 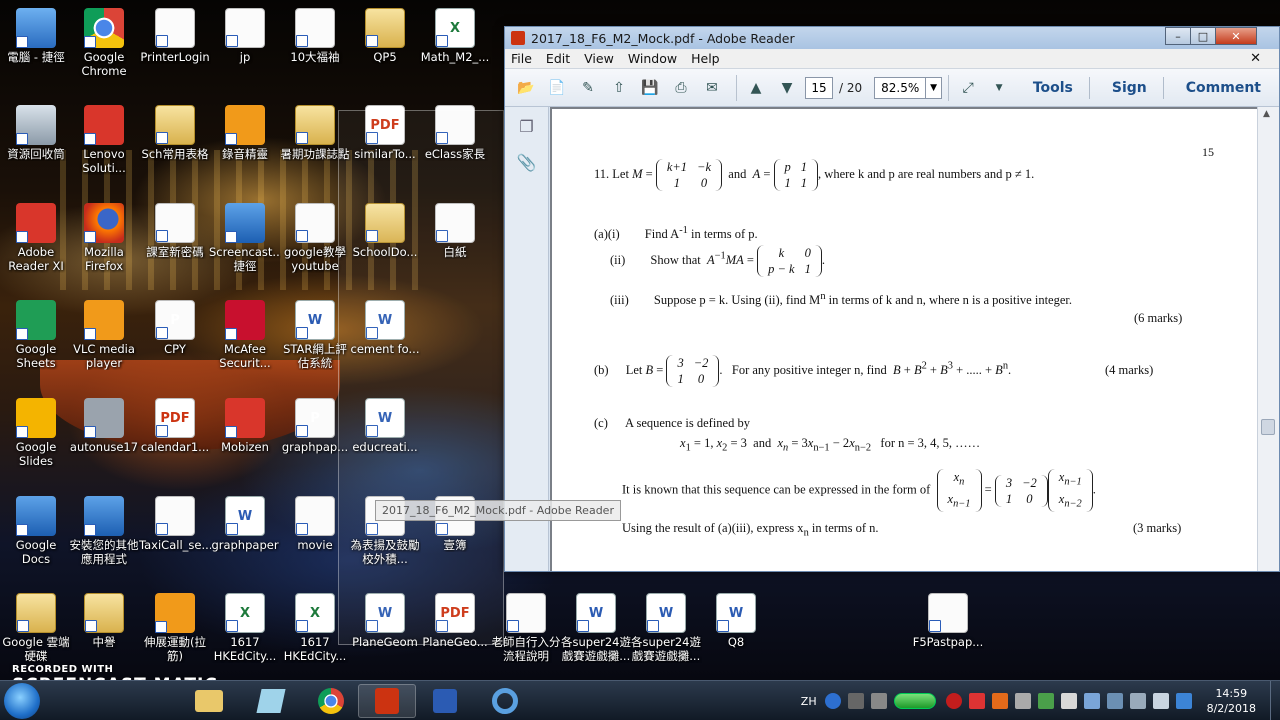 What do you see at coordinates (526, 88) in the screenshot?
I see `open-icon: 📂` at bounding box center [526, 88].